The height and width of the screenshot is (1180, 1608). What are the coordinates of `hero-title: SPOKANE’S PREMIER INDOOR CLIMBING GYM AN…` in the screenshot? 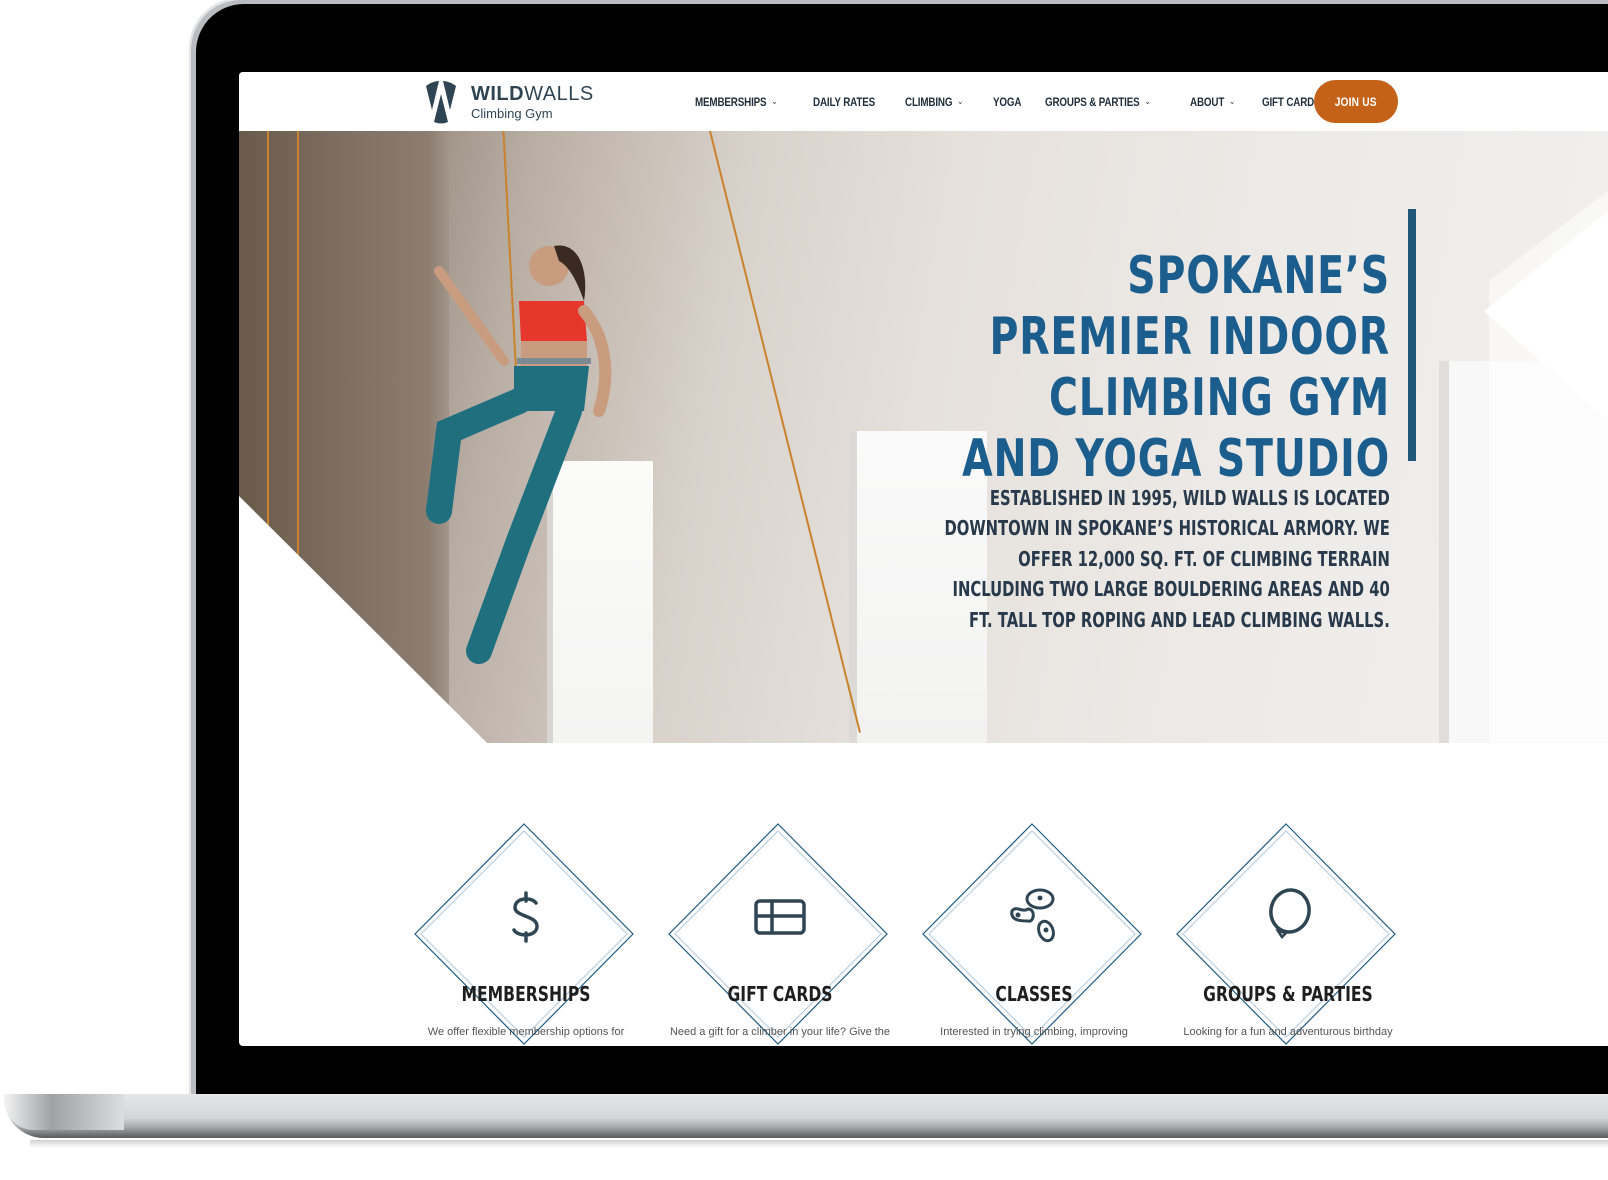 It's located at (1176, 367).